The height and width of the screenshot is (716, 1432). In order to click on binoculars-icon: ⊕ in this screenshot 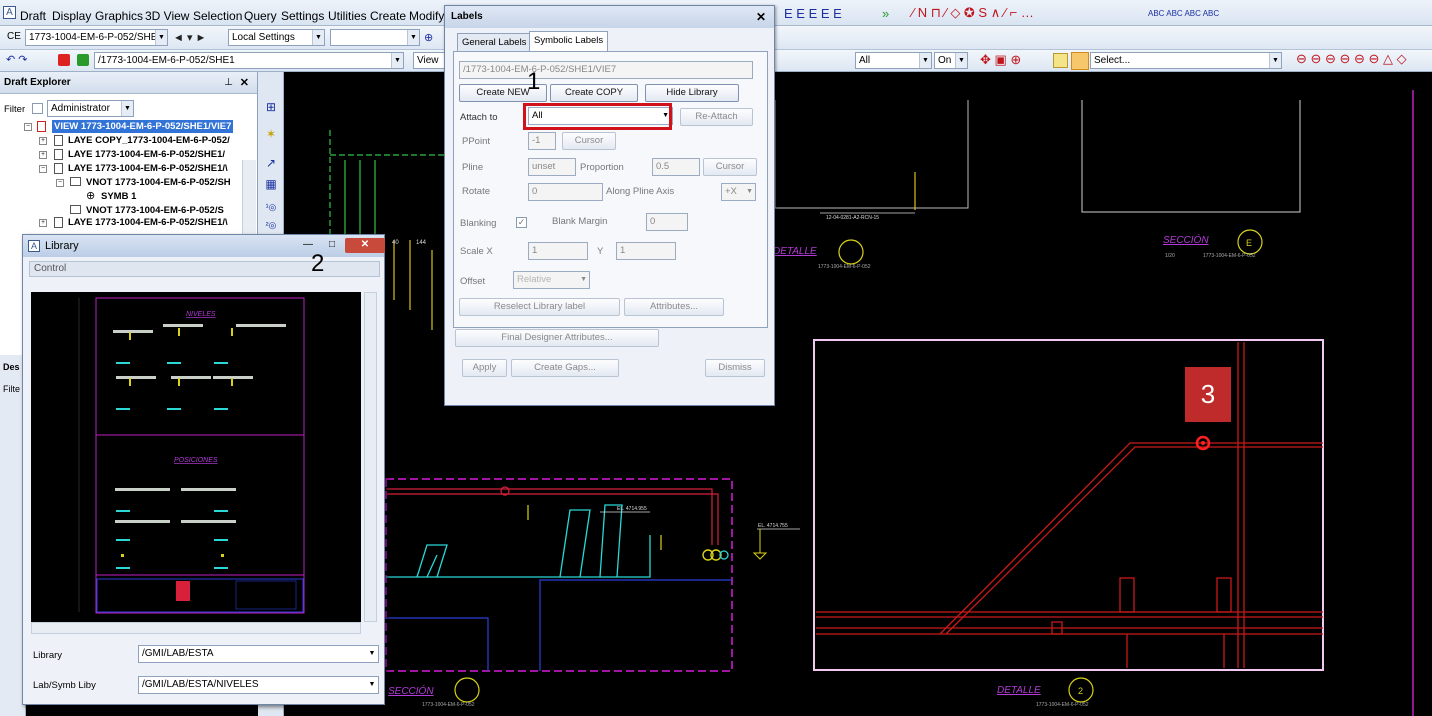, I will do `click(428, 38)`.